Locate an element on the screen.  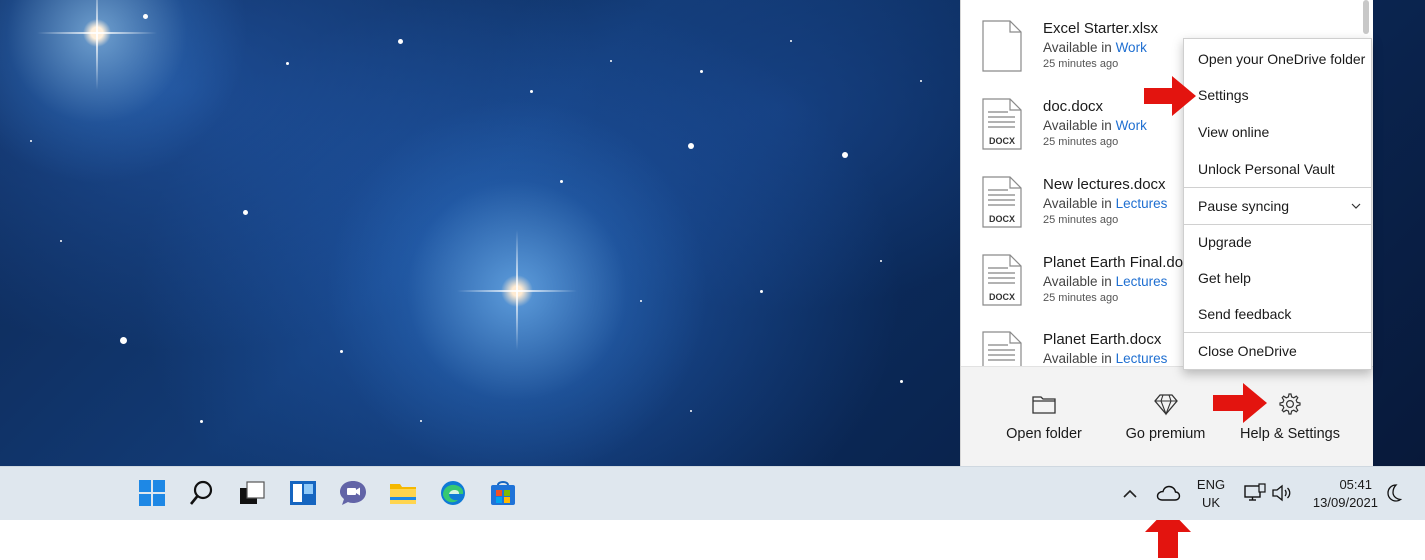
network-icon is located at coordinates (1255, 493).